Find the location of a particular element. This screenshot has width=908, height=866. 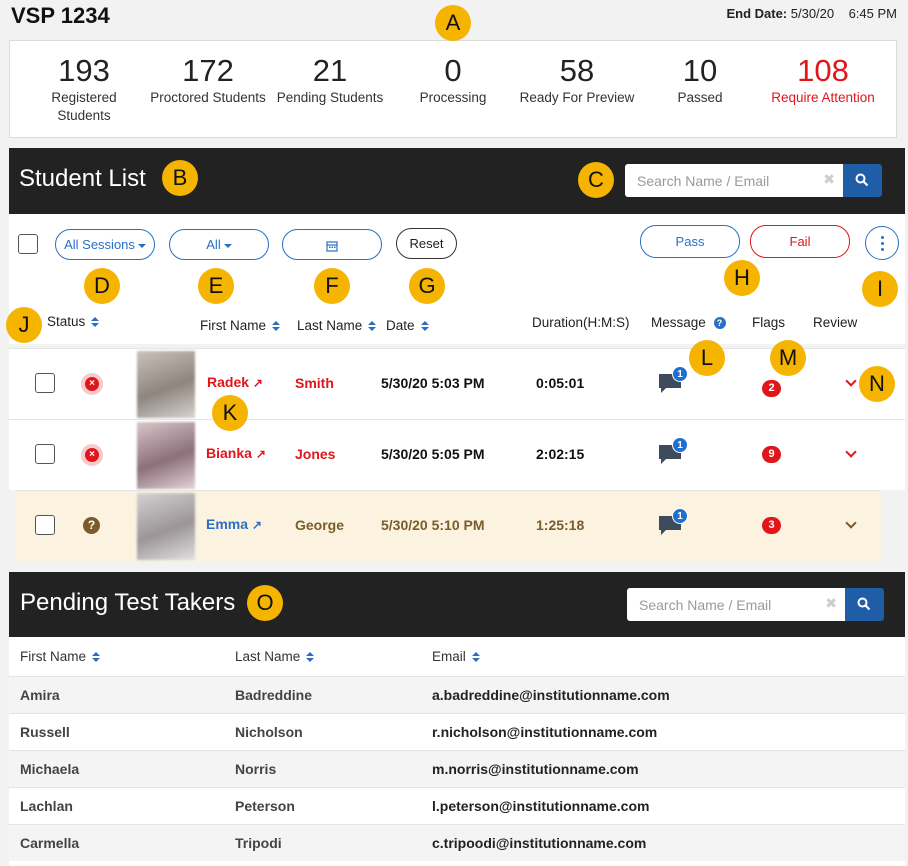

first-name-link: Emma ↗ is located at coordinates (234, 524).